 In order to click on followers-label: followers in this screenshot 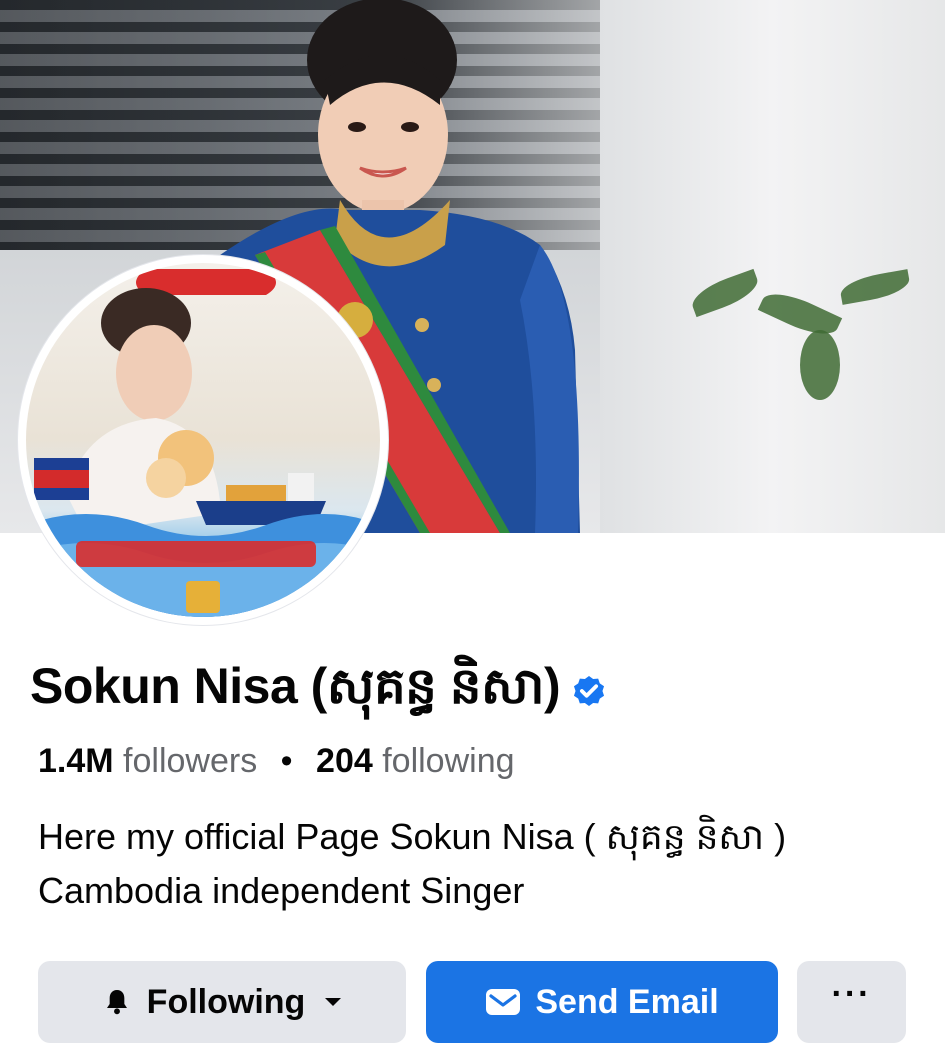, I will do `click(190, 761)`.